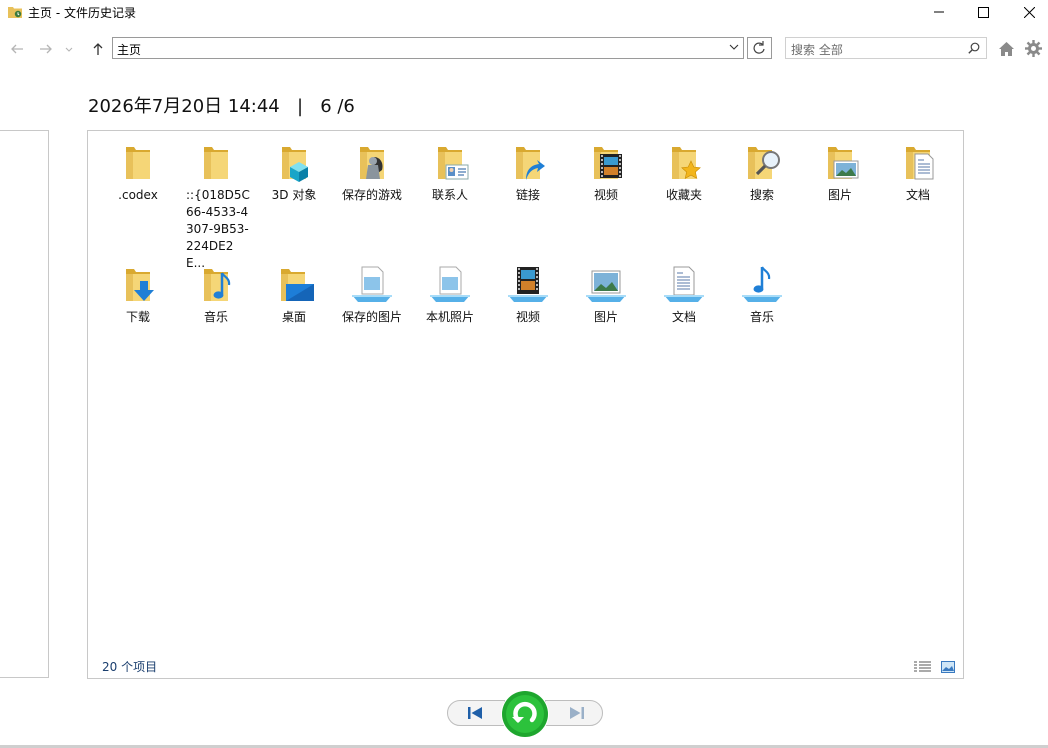 Image resolution: width=1048 pixels, height=748 pixels. Describe the element at coordinates (817, 49) in the screenshot. I see `search-input: 搜索 全部` at that location.